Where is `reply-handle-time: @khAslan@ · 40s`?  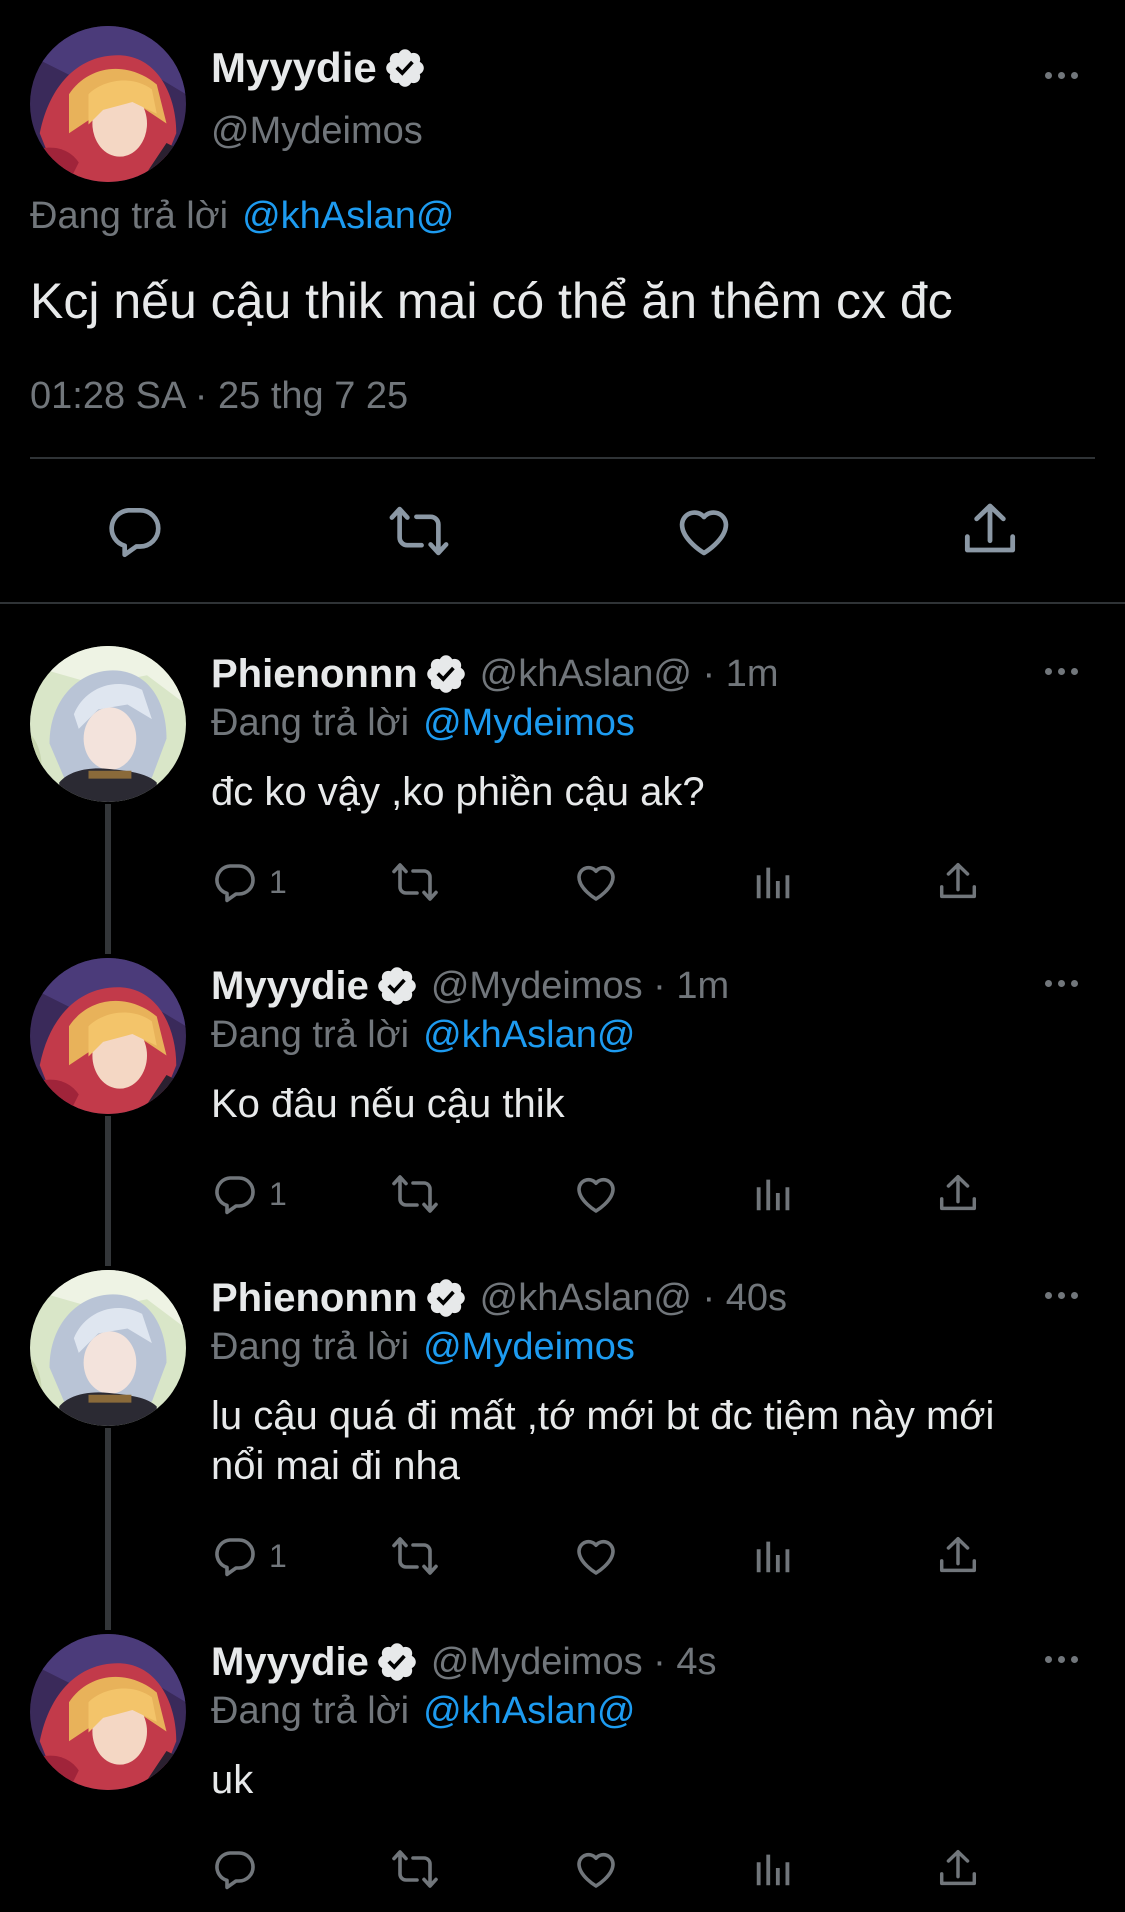
reply-handle-time: @khAslan@ · 40s is located at coordinates (633, 1298).